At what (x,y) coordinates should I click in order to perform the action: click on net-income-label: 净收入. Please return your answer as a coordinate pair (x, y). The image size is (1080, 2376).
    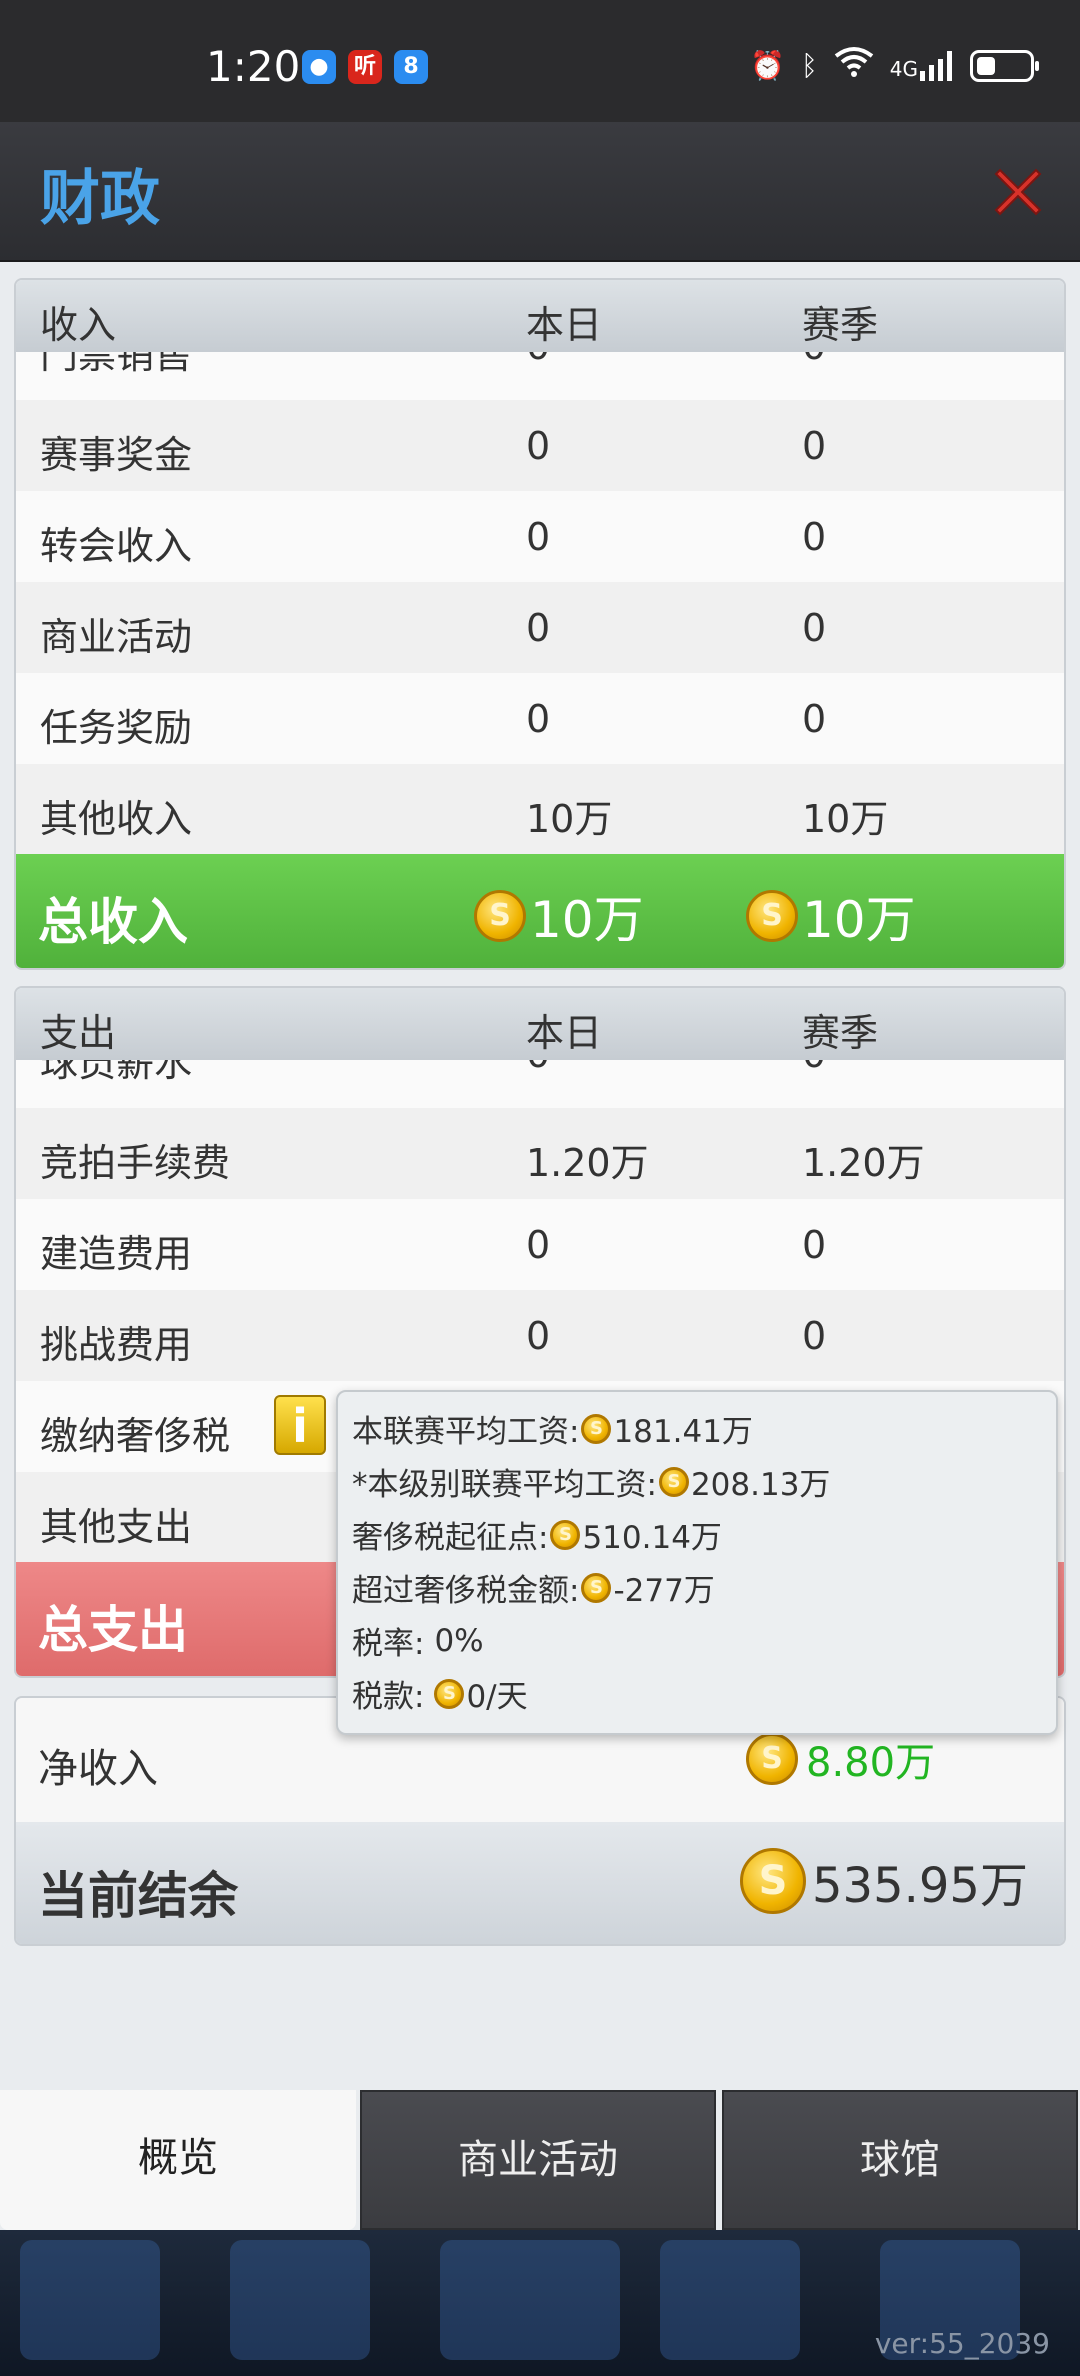
    Looking at the image, I should click on (98, 1769).